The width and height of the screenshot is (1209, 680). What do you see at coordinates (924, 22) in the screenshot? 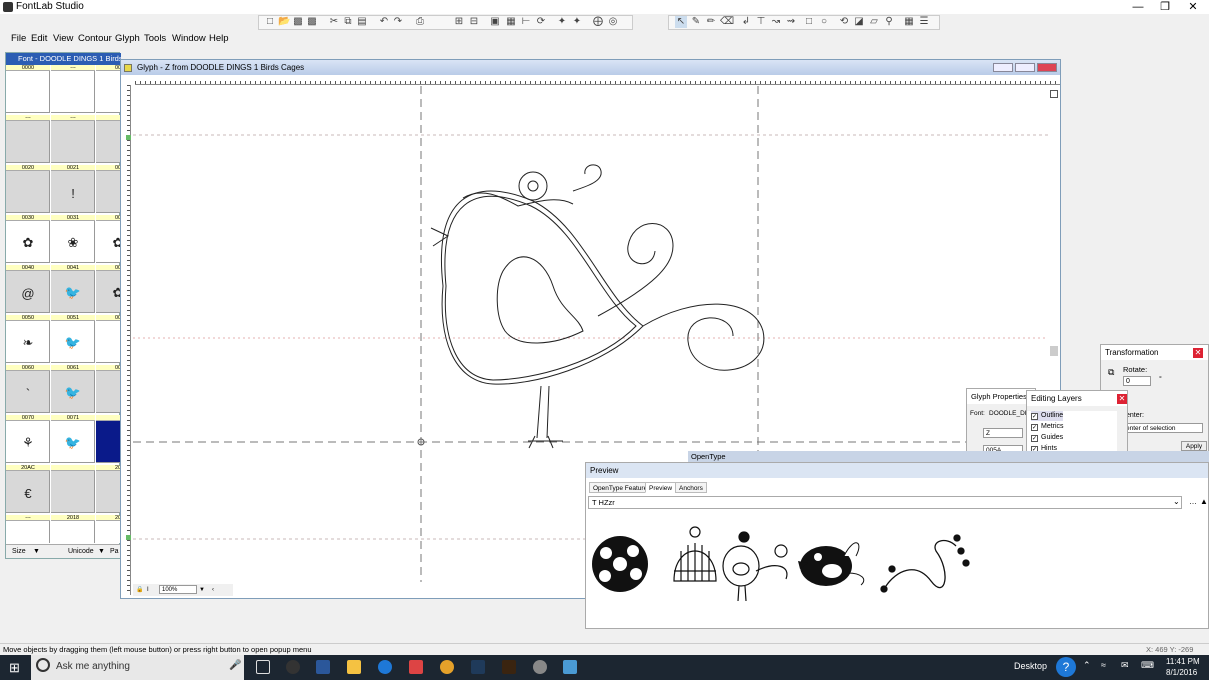
I see `options-icon: ☰` at bounding box center [924, 22].